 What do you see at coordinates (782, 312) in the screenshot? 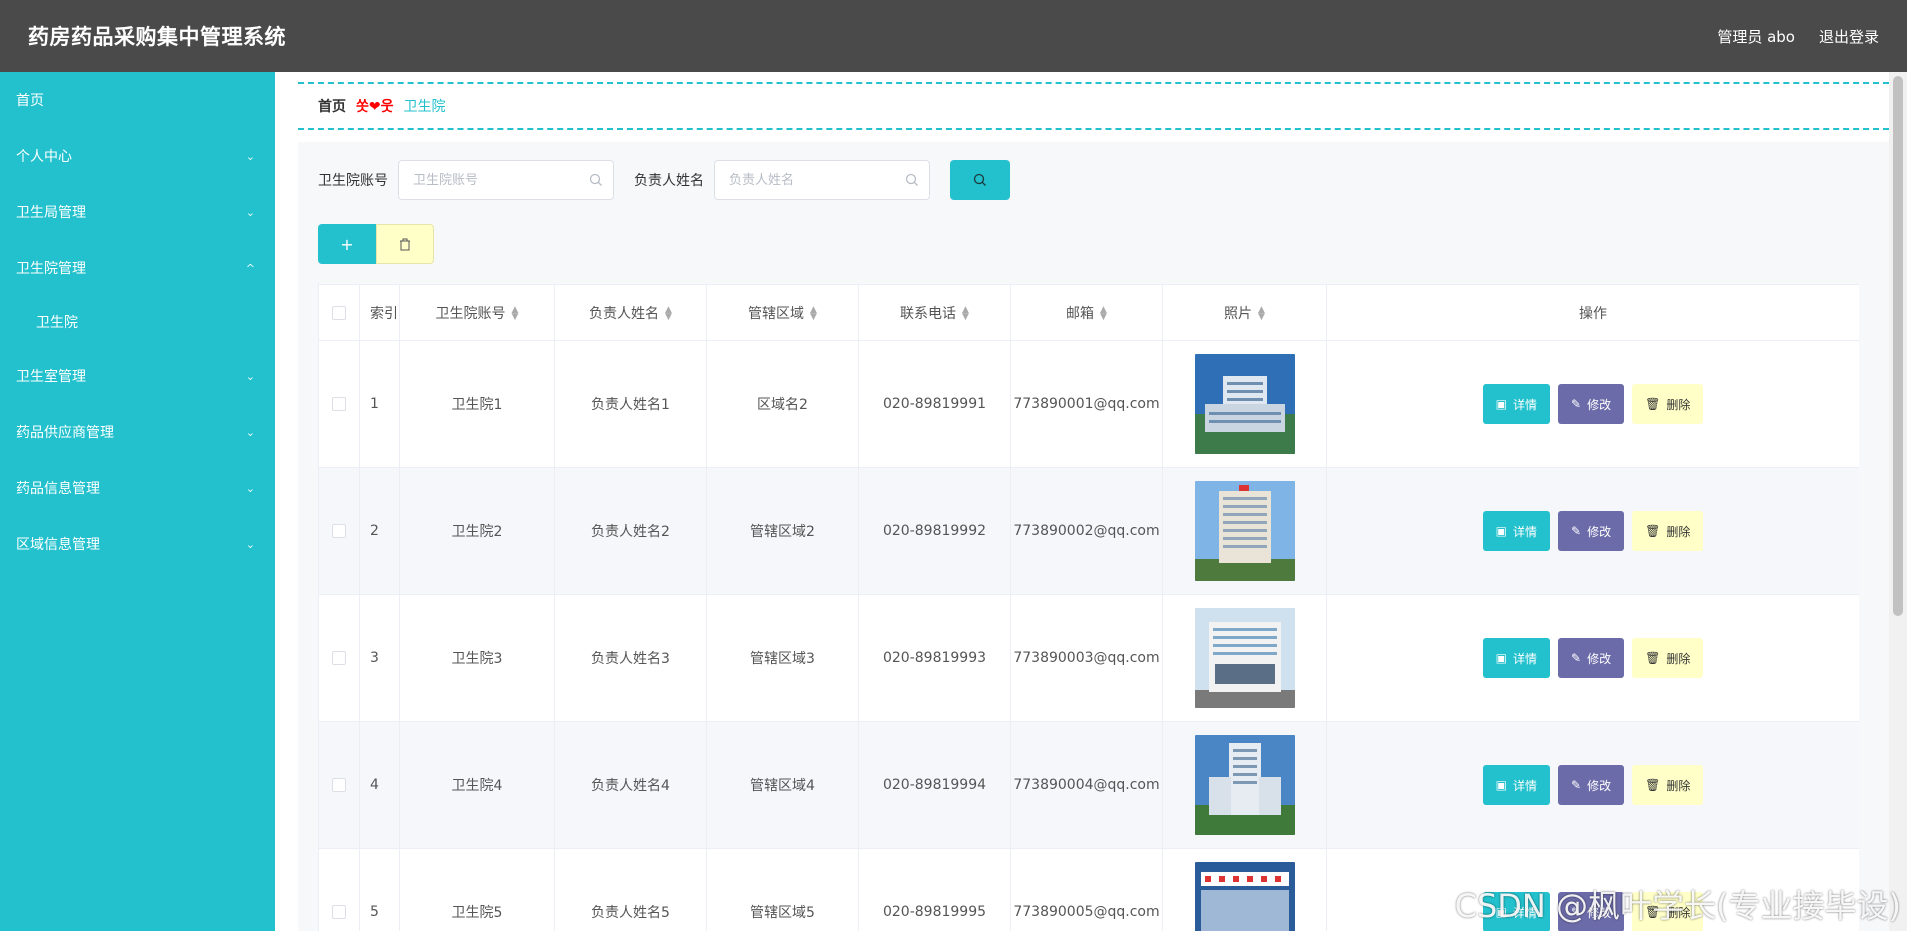
I see `col-area: 管辖区域 ▲ ▼` at bounding box center [782, 312].